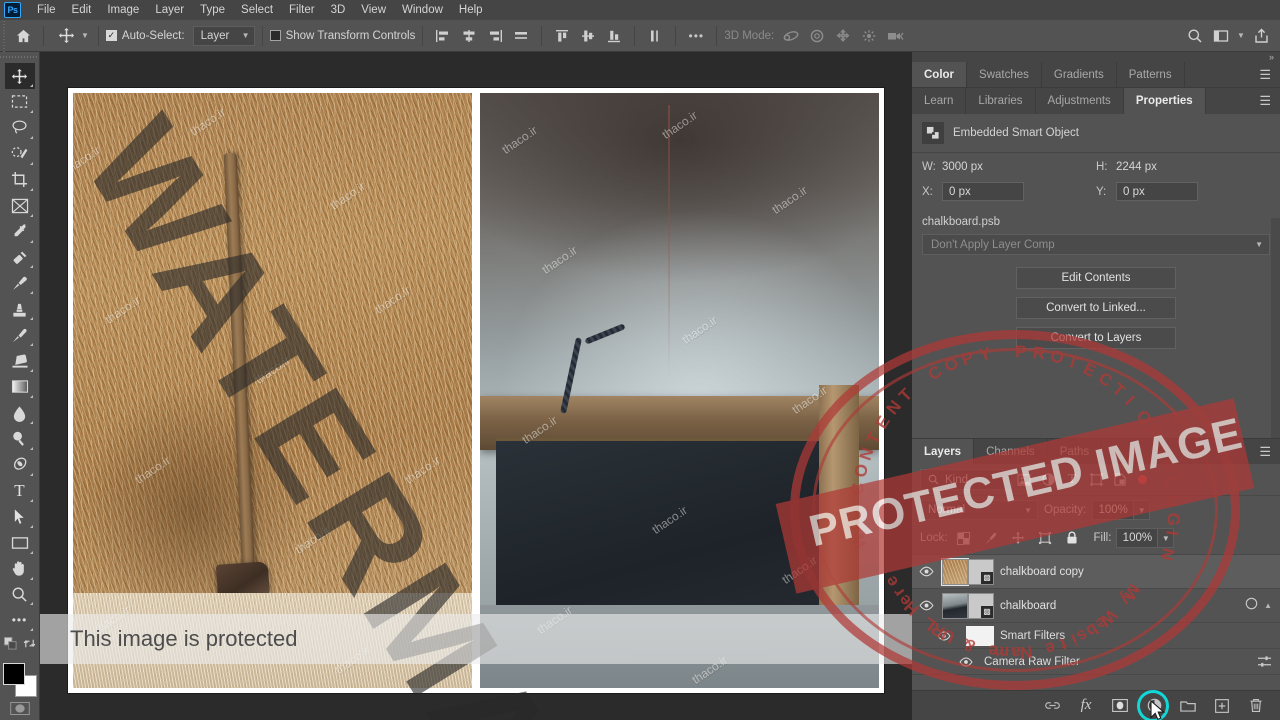 Image resolution: width=1280 pixels, height=720 pixels. Describe the element at coordinates (19, 680) in the screenshot. I see `color-swatches` at that location.